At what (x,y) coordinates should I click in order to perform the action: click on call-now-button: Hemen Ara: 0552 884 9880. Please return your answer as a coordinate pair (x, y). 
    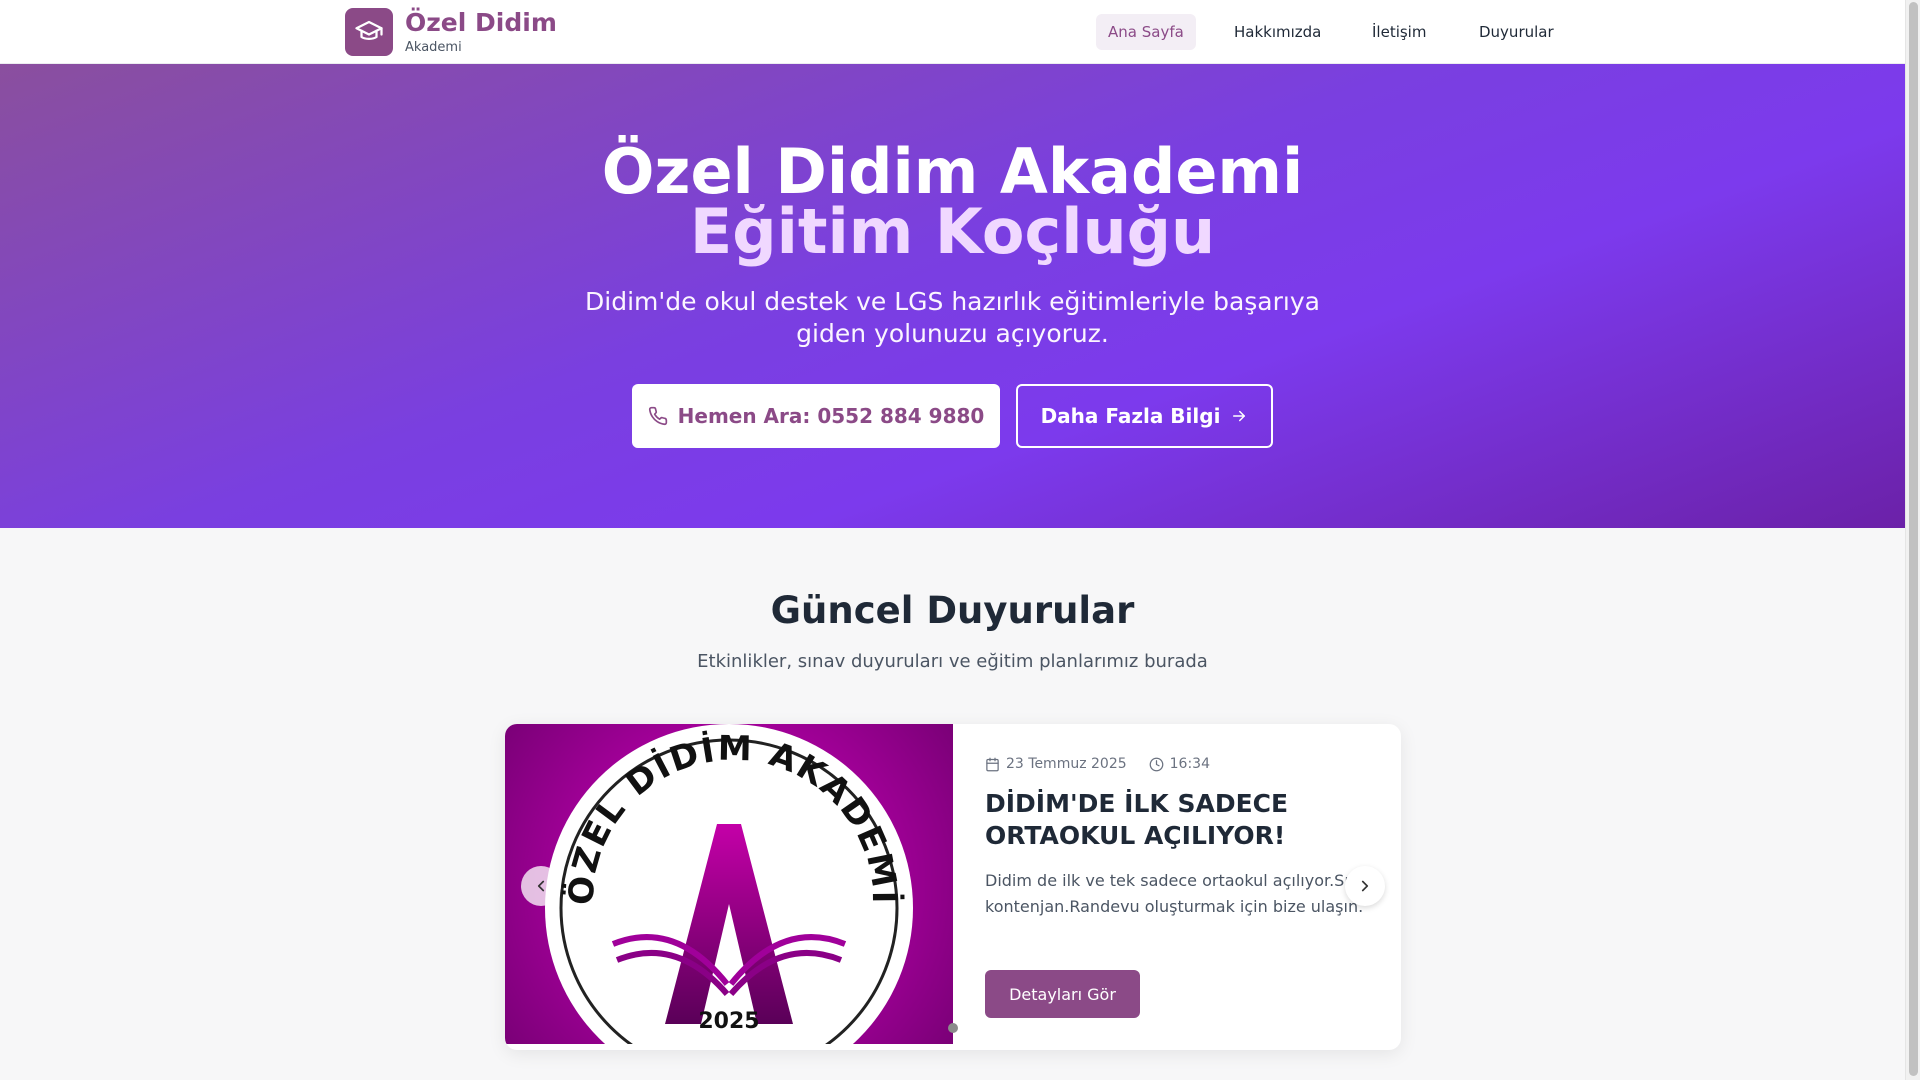
    Looking at the image, I should click on (816, 416).